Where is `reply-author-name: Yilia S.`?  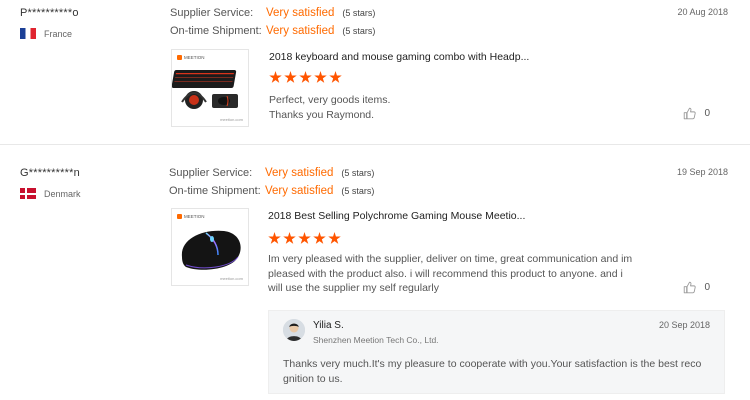 reply-author-name: Yilia S. is located at coordinates (328, 325).